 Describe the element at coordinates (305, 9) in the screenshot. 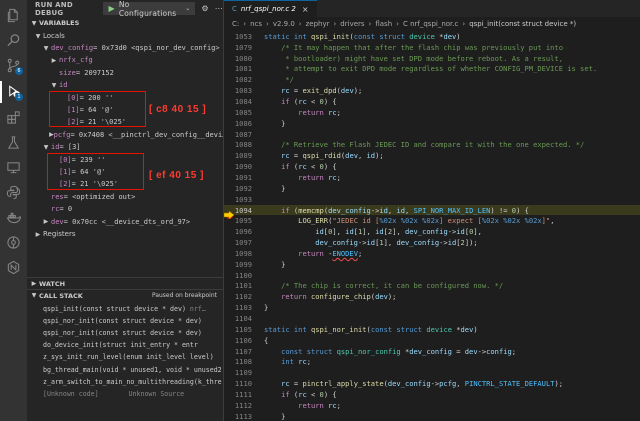

I see `close-icon: ×` at that location.